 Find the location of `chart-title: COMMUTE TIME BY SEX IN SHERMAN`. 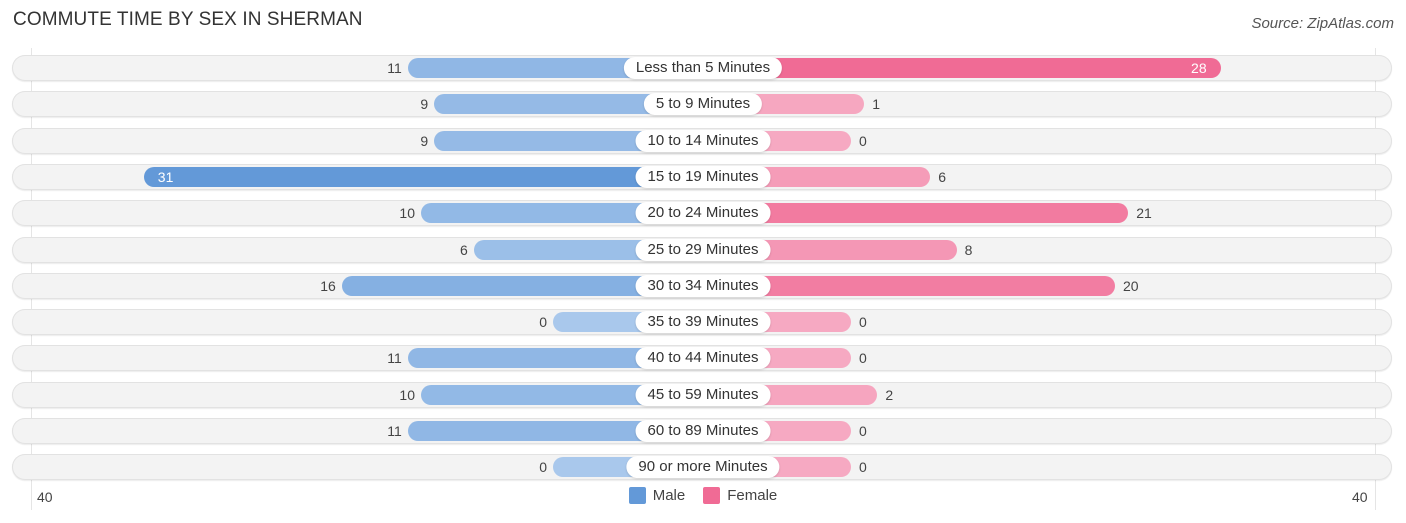

chart-title: COMMUTE TIME BY SEX IN SHERMAN is located at coordinates (188, 19).